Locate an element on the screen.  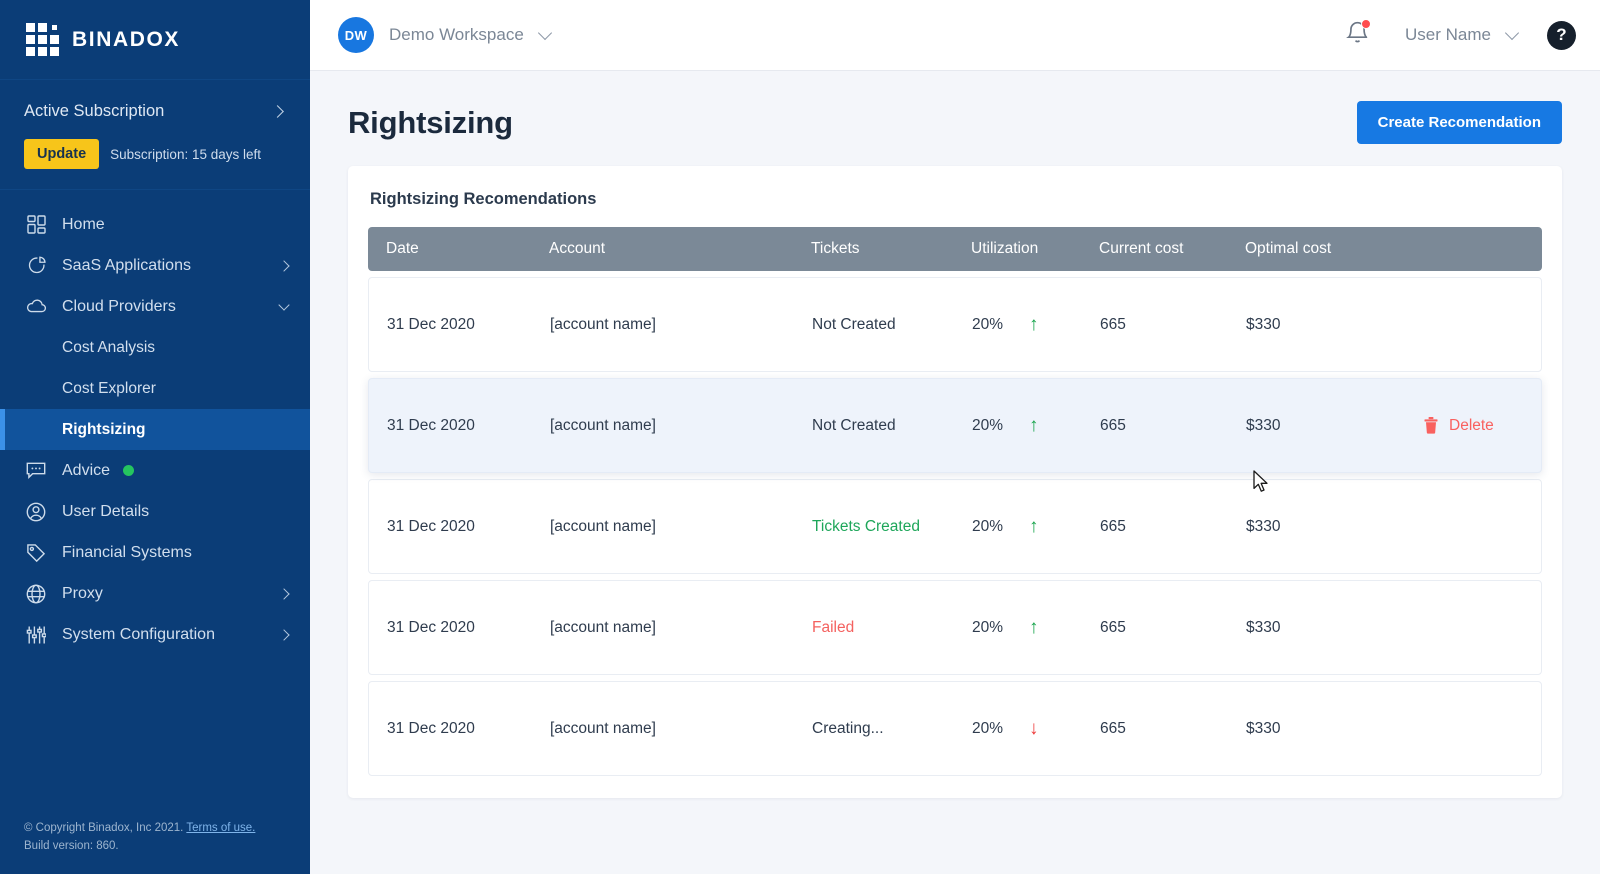
active-subscription-row: Active Subscription is located at coordinates (156, 111).